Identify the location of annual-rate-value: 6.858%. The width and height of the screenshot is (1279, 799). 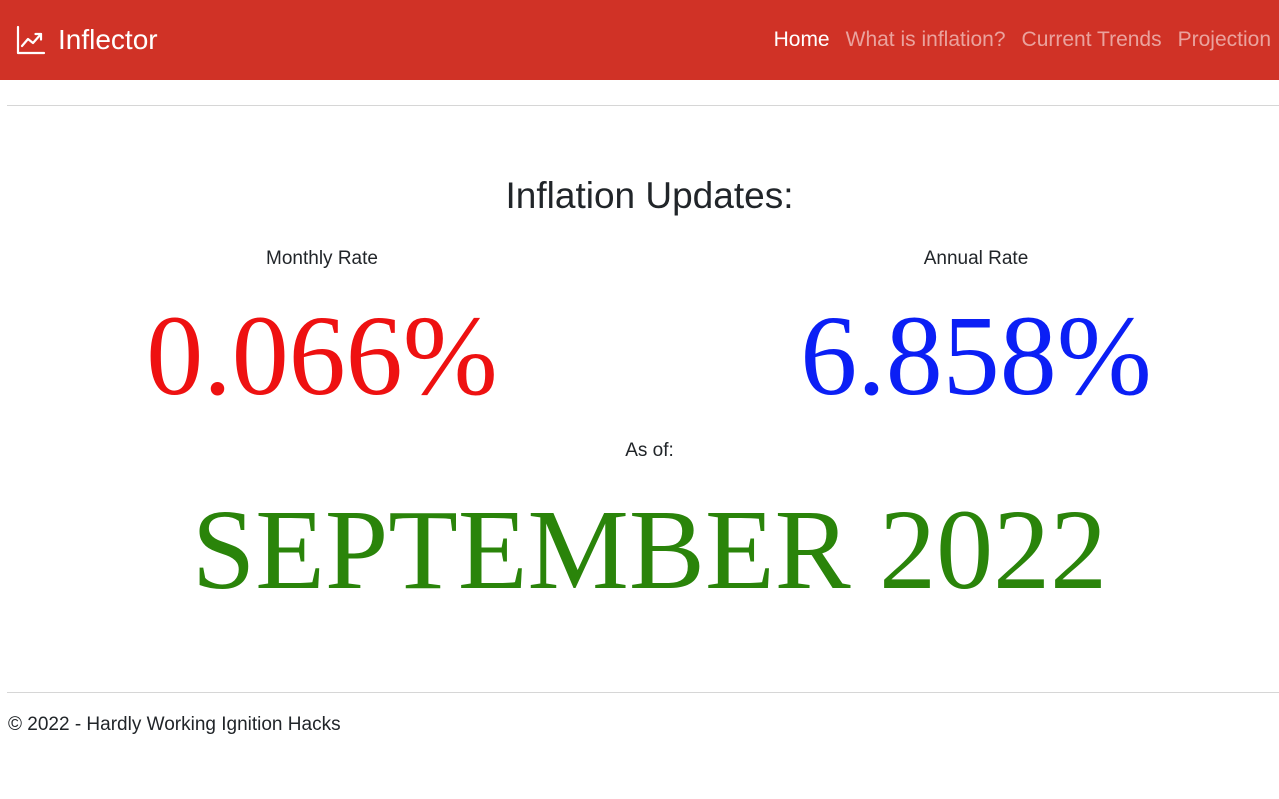
(976, 355).